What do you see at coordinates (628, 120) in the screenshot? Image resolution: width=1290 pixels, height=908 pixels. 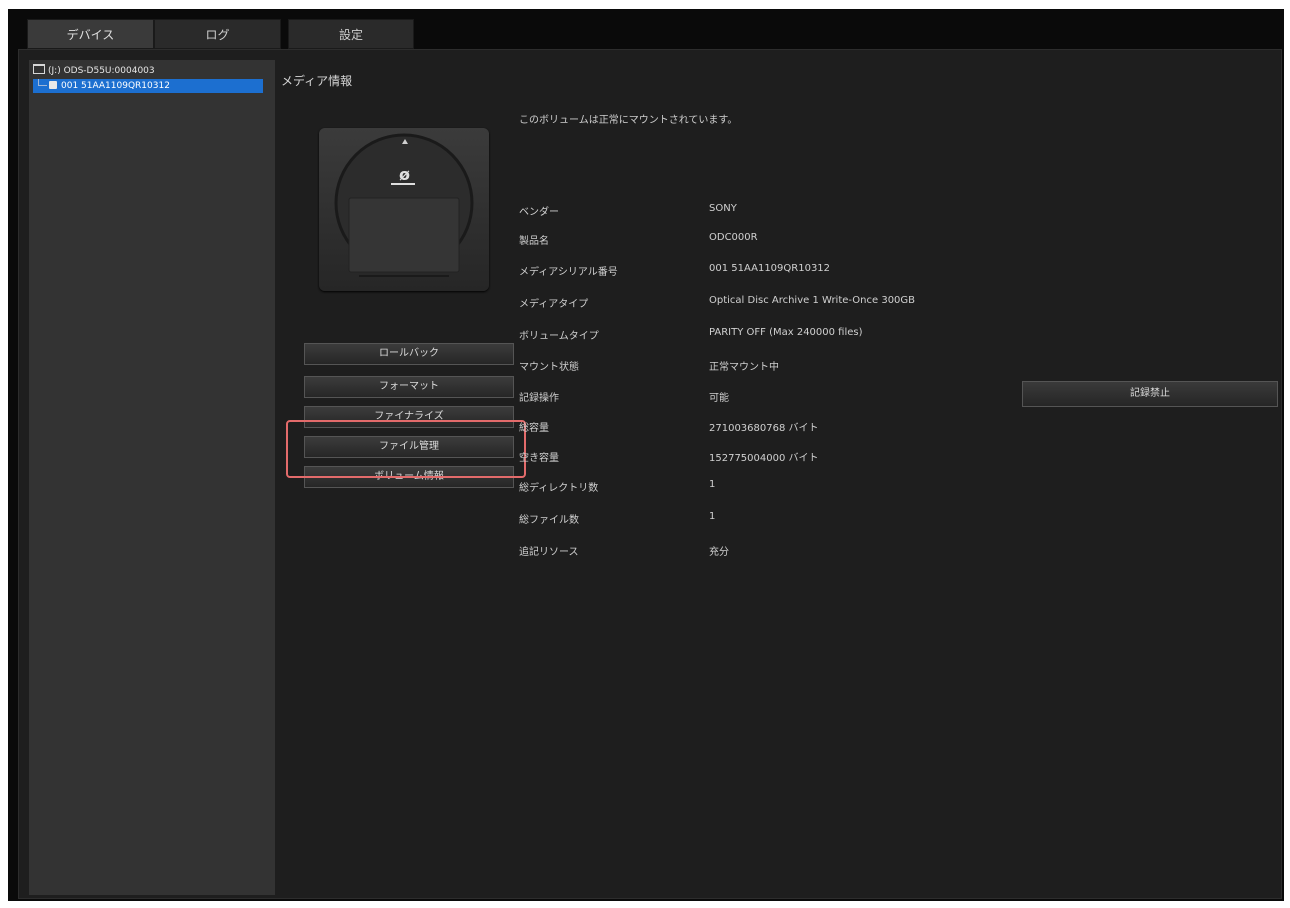 I see `status-message: このボリュームは正常にマウントされています。` at bounding box center [628, 120].